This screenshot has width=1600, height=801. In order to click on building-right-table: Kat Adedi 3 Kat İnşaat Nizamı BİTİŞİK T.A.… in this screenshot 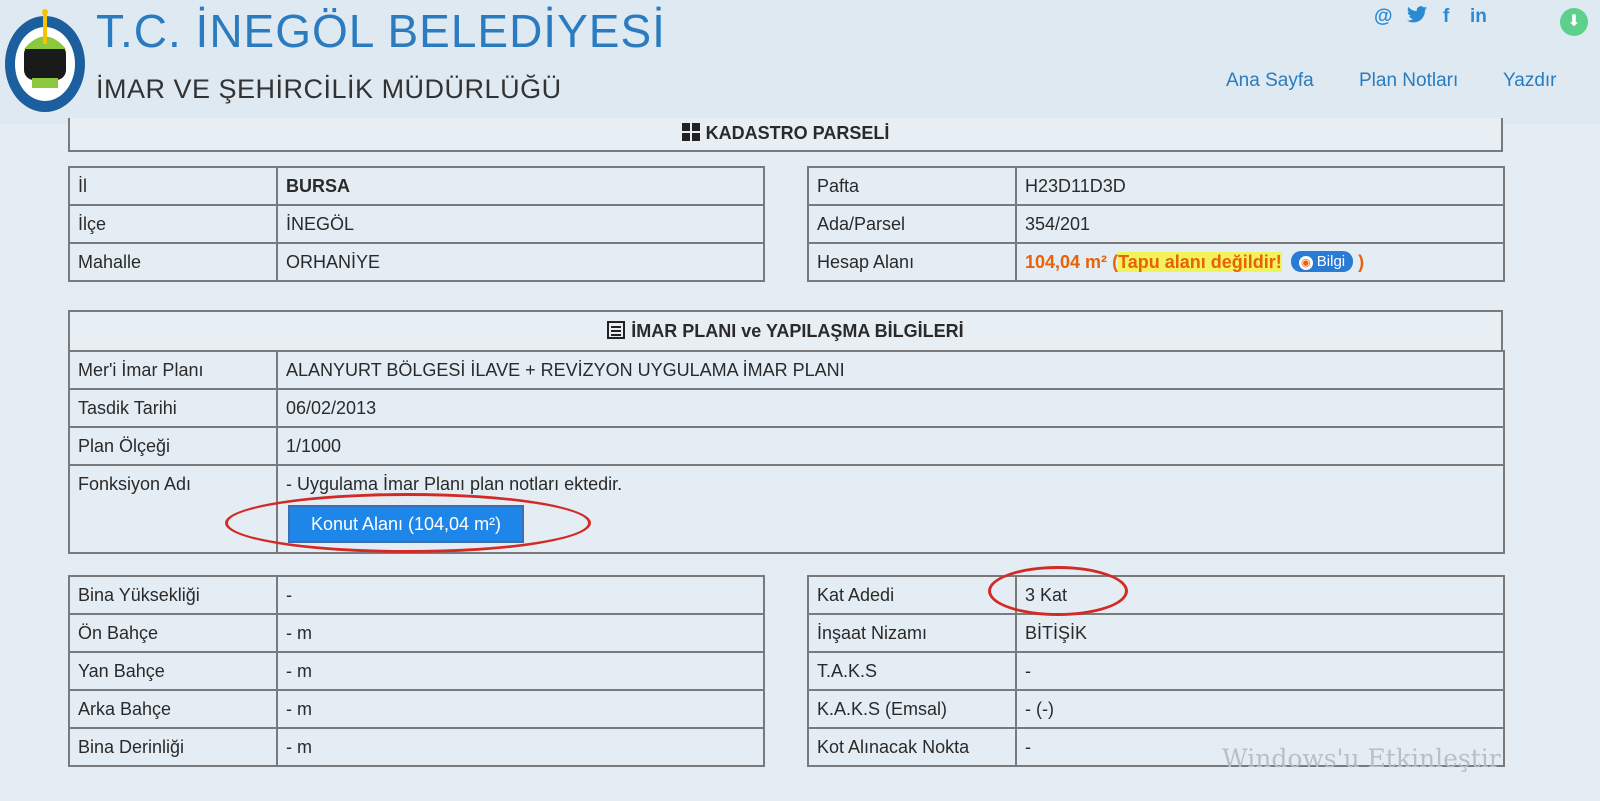, I will do `click(1156, 671)`.